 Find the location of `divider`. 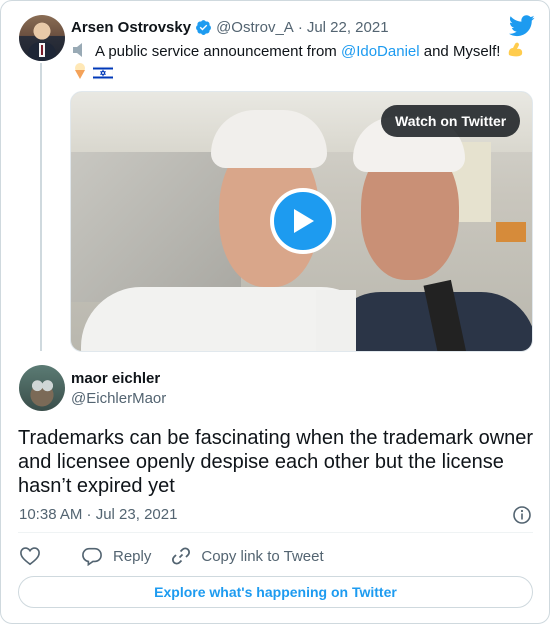

divider is located at coordinates (275, 532).